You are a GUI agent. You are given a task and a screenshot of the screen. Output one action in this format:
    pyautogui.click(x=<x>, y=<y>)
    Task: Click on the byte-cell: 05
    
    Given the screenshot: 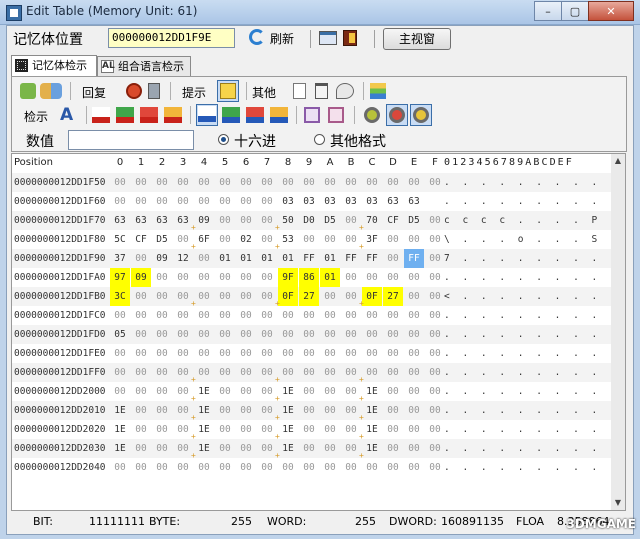 What is the action you would take?
    pyautogui.click(x=120, y=334)
    